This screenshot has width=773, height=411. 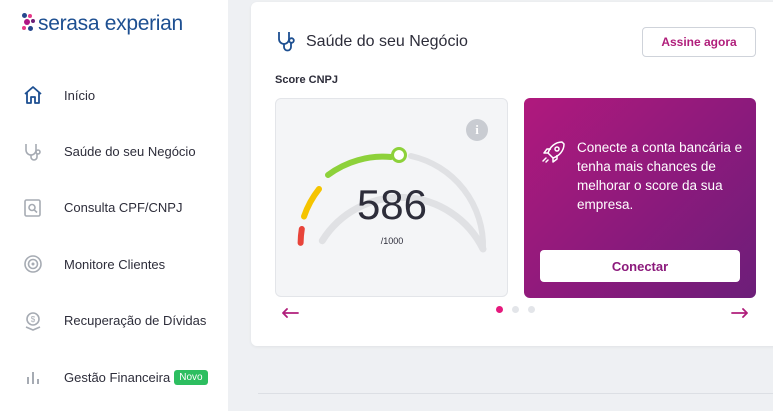 I want to click on sidebar-item-saude: Saúde do seu Negócio, so click(x=114, y=151).